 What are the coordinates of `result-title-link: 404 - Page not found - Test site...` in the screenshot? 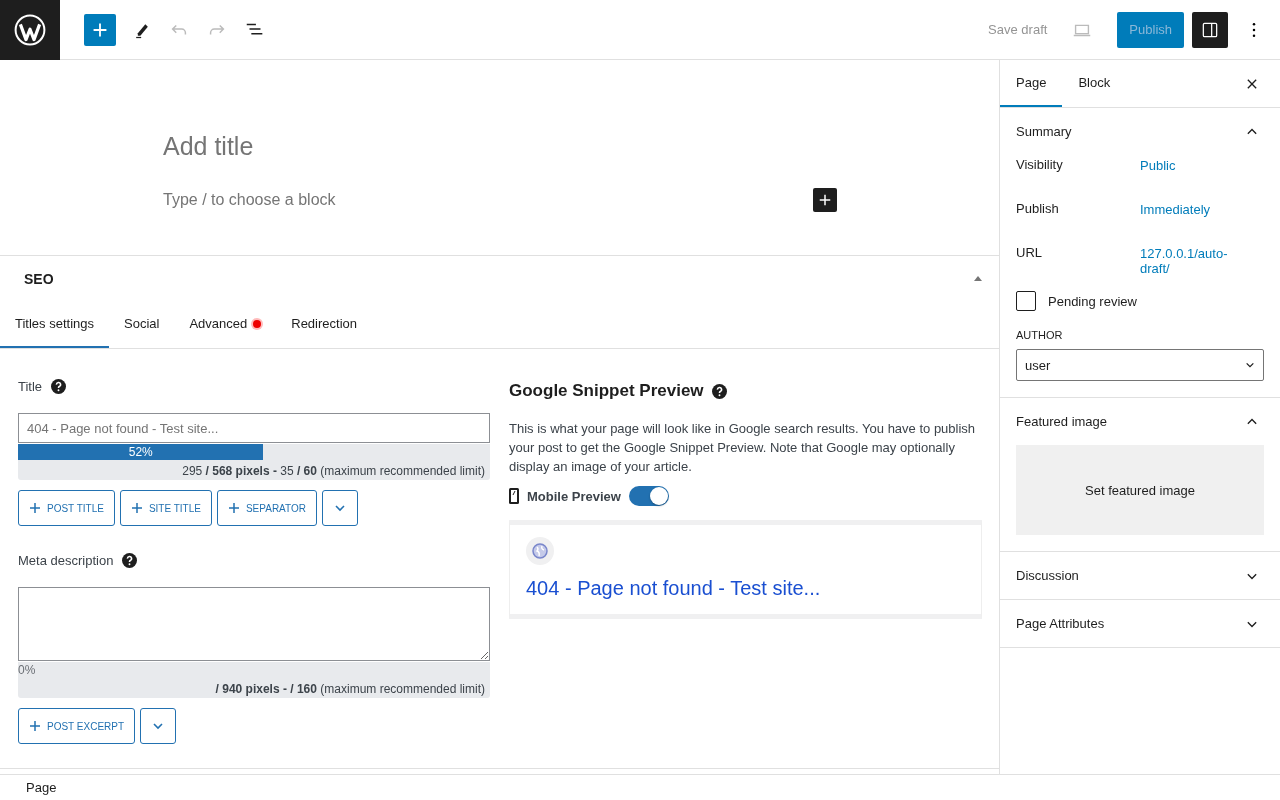 It's located at (745, 588).